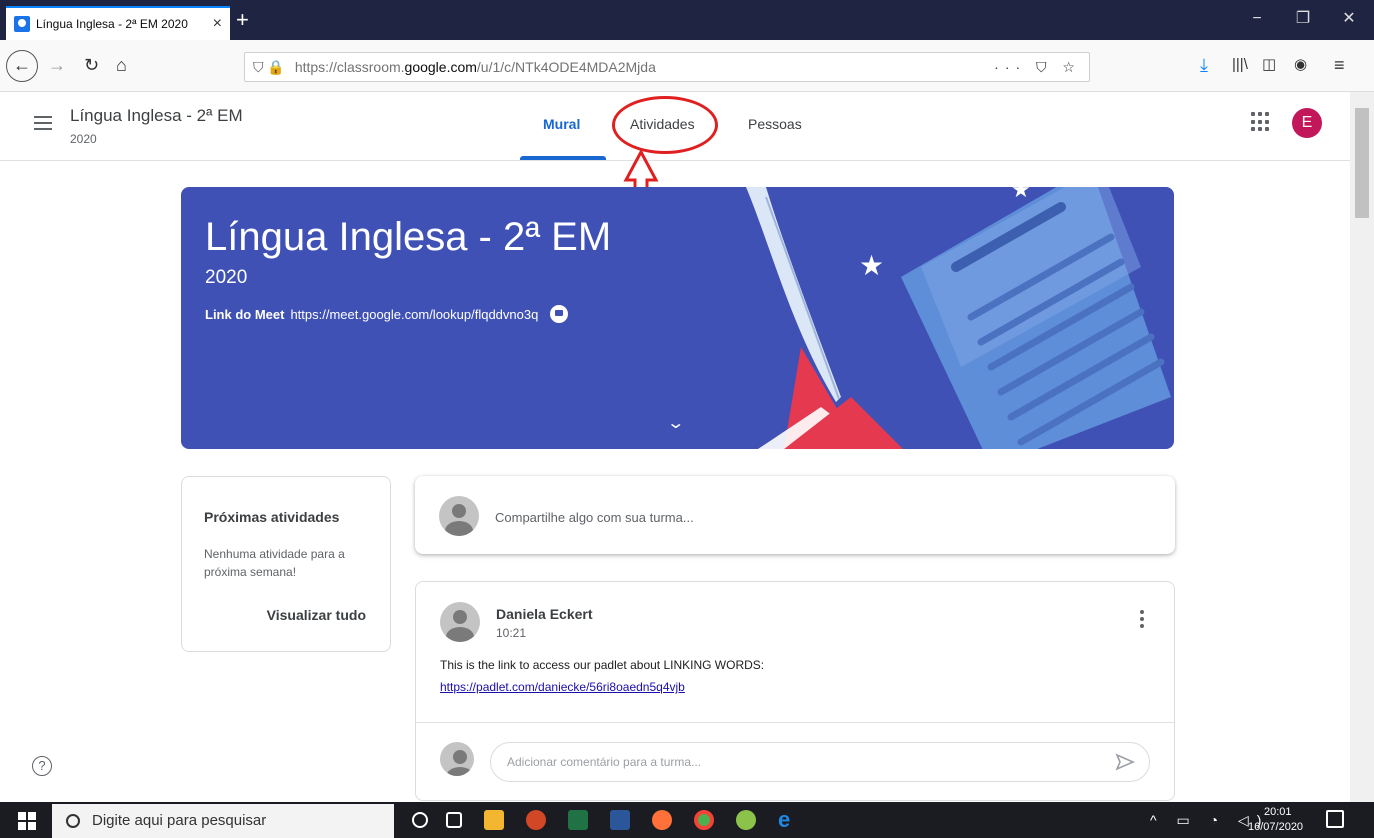 This screenshot has width=1374, height=838. I want to click on post-time: 10:21, so click(511, 633).